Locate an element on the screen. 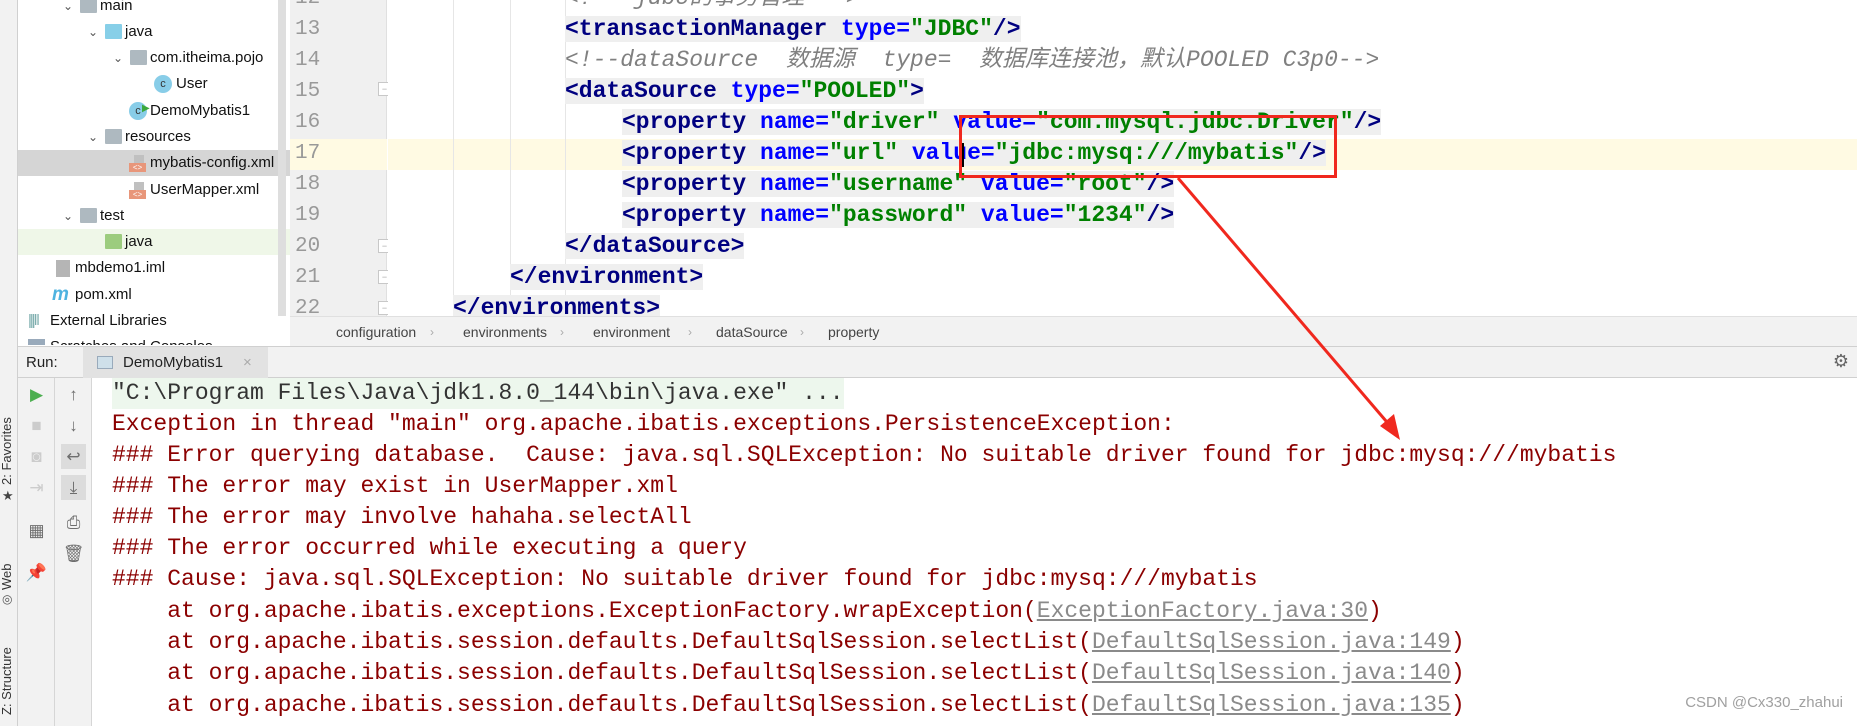 Image resolution: width=1857 pixels, height=726 pixels. arrow-line is located at coordinates (1285, 303).